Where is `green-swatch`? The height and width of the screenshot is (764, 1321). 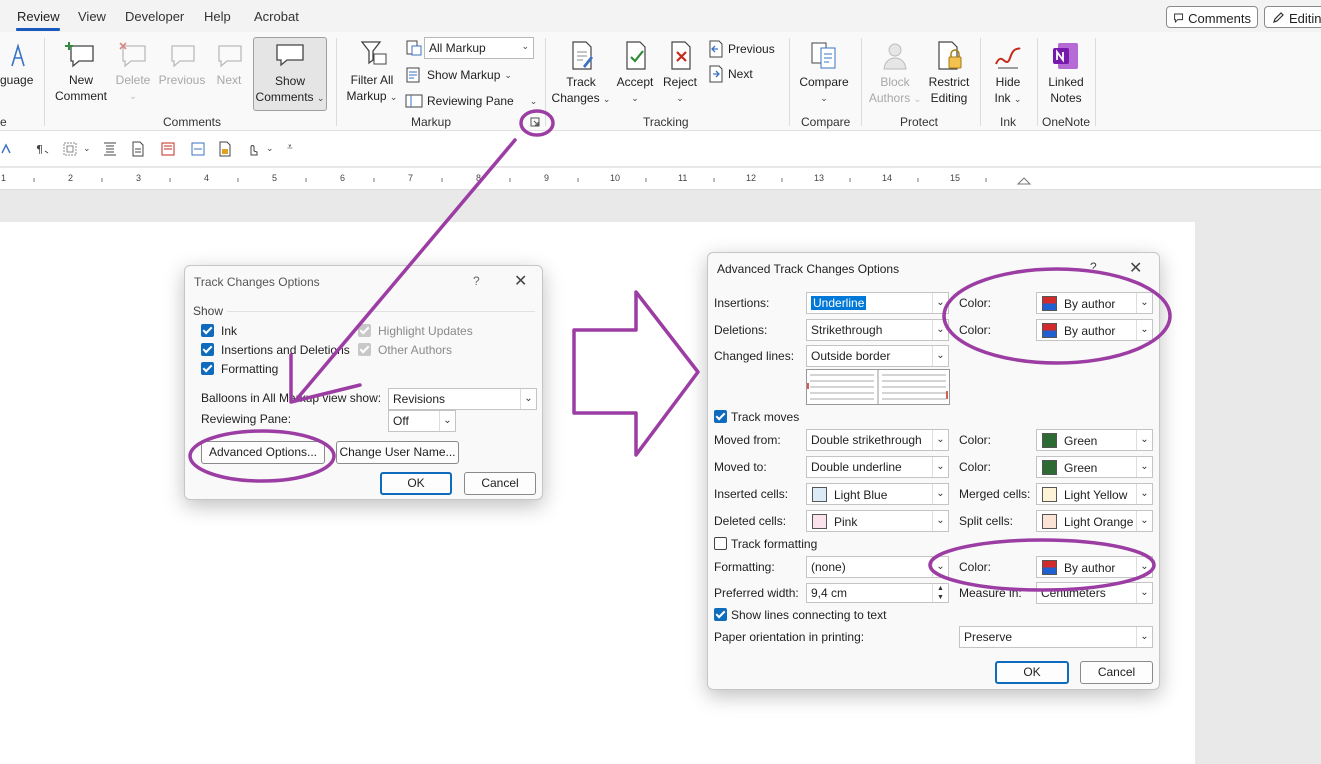 green-swatch is located at coordinates (1049, 467).